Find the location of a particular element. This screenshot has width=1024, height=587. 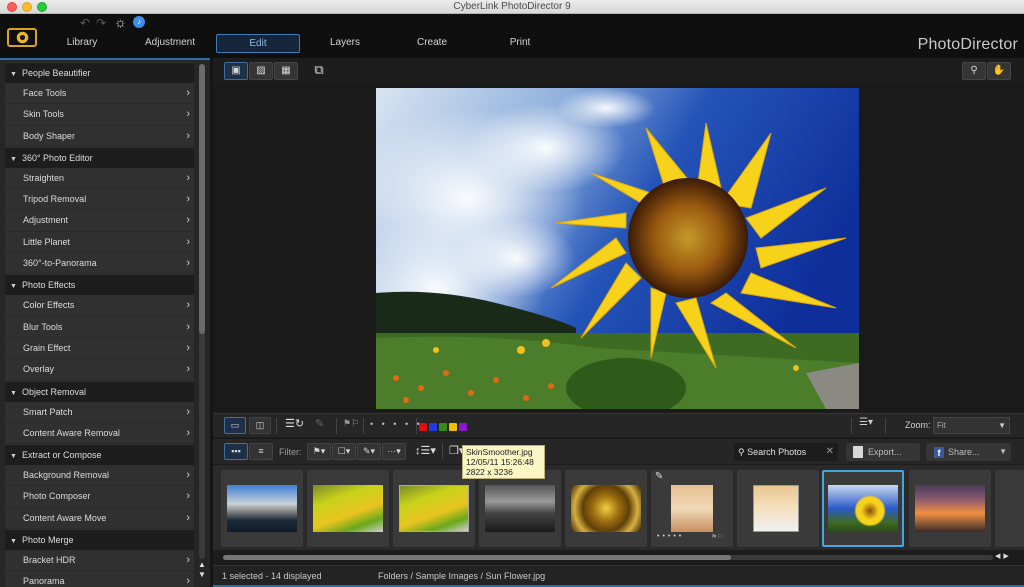

scroll-up-arrow-icon: ▲ is located at coordinates (202, 564).